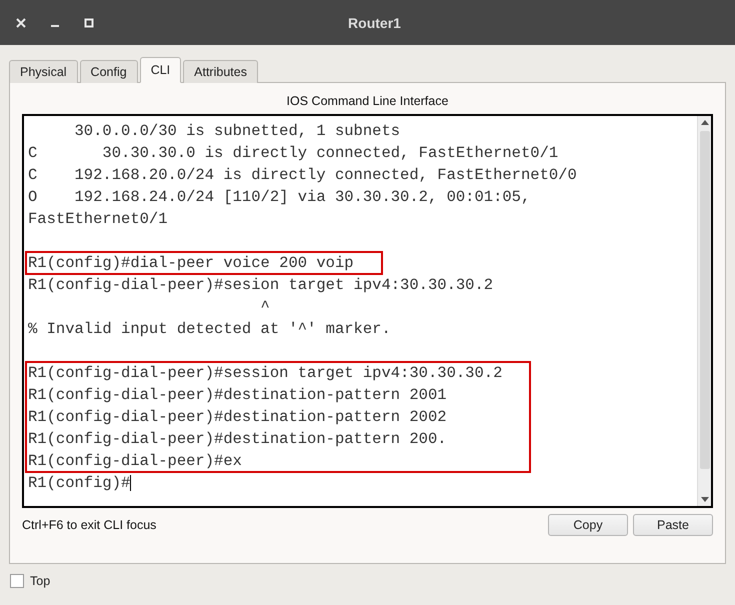 This screenshot has width=735, height=605. What do you see at coordinates (90, 525) in the screenshot?
I see `focus-hint: Ctrl+F6 to exit CLI focus` at bounding box center [90, 525].